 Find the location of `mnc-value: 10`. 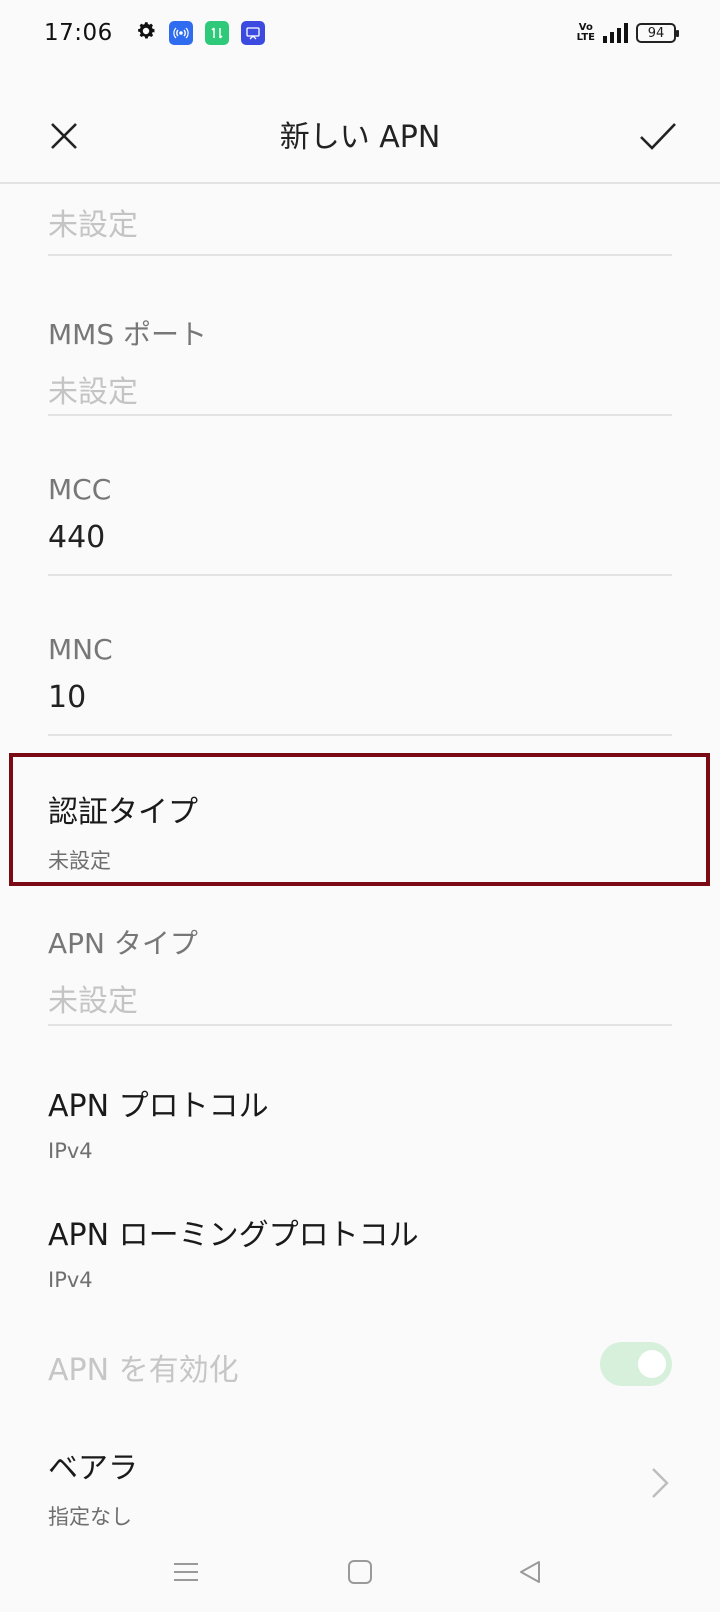

mnc-value: 10 is located at coordinates (67, 697).